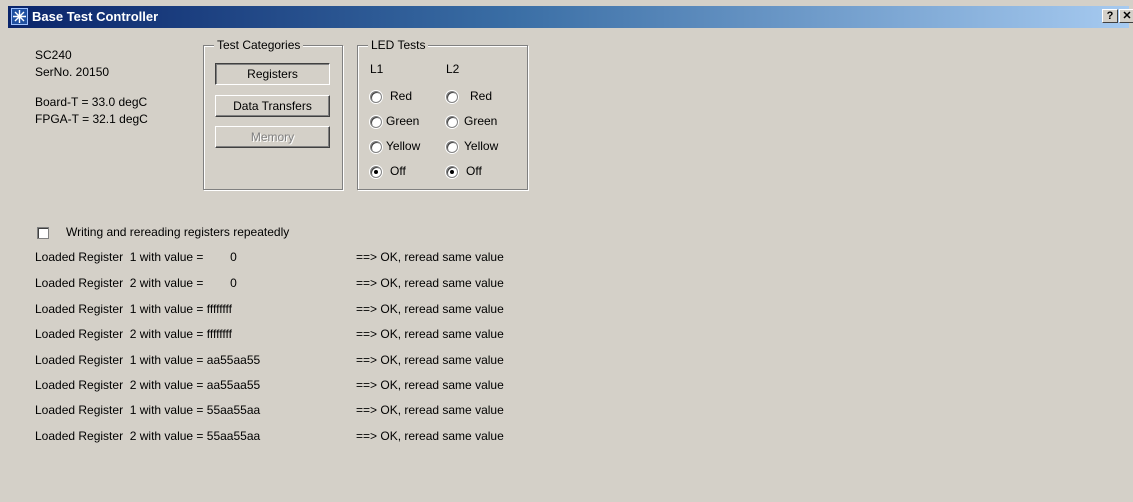  What do you see at coordinates (452, 147) in the screenshot?
I see `l2-yellow-radio` at bounding box center [452, 147].